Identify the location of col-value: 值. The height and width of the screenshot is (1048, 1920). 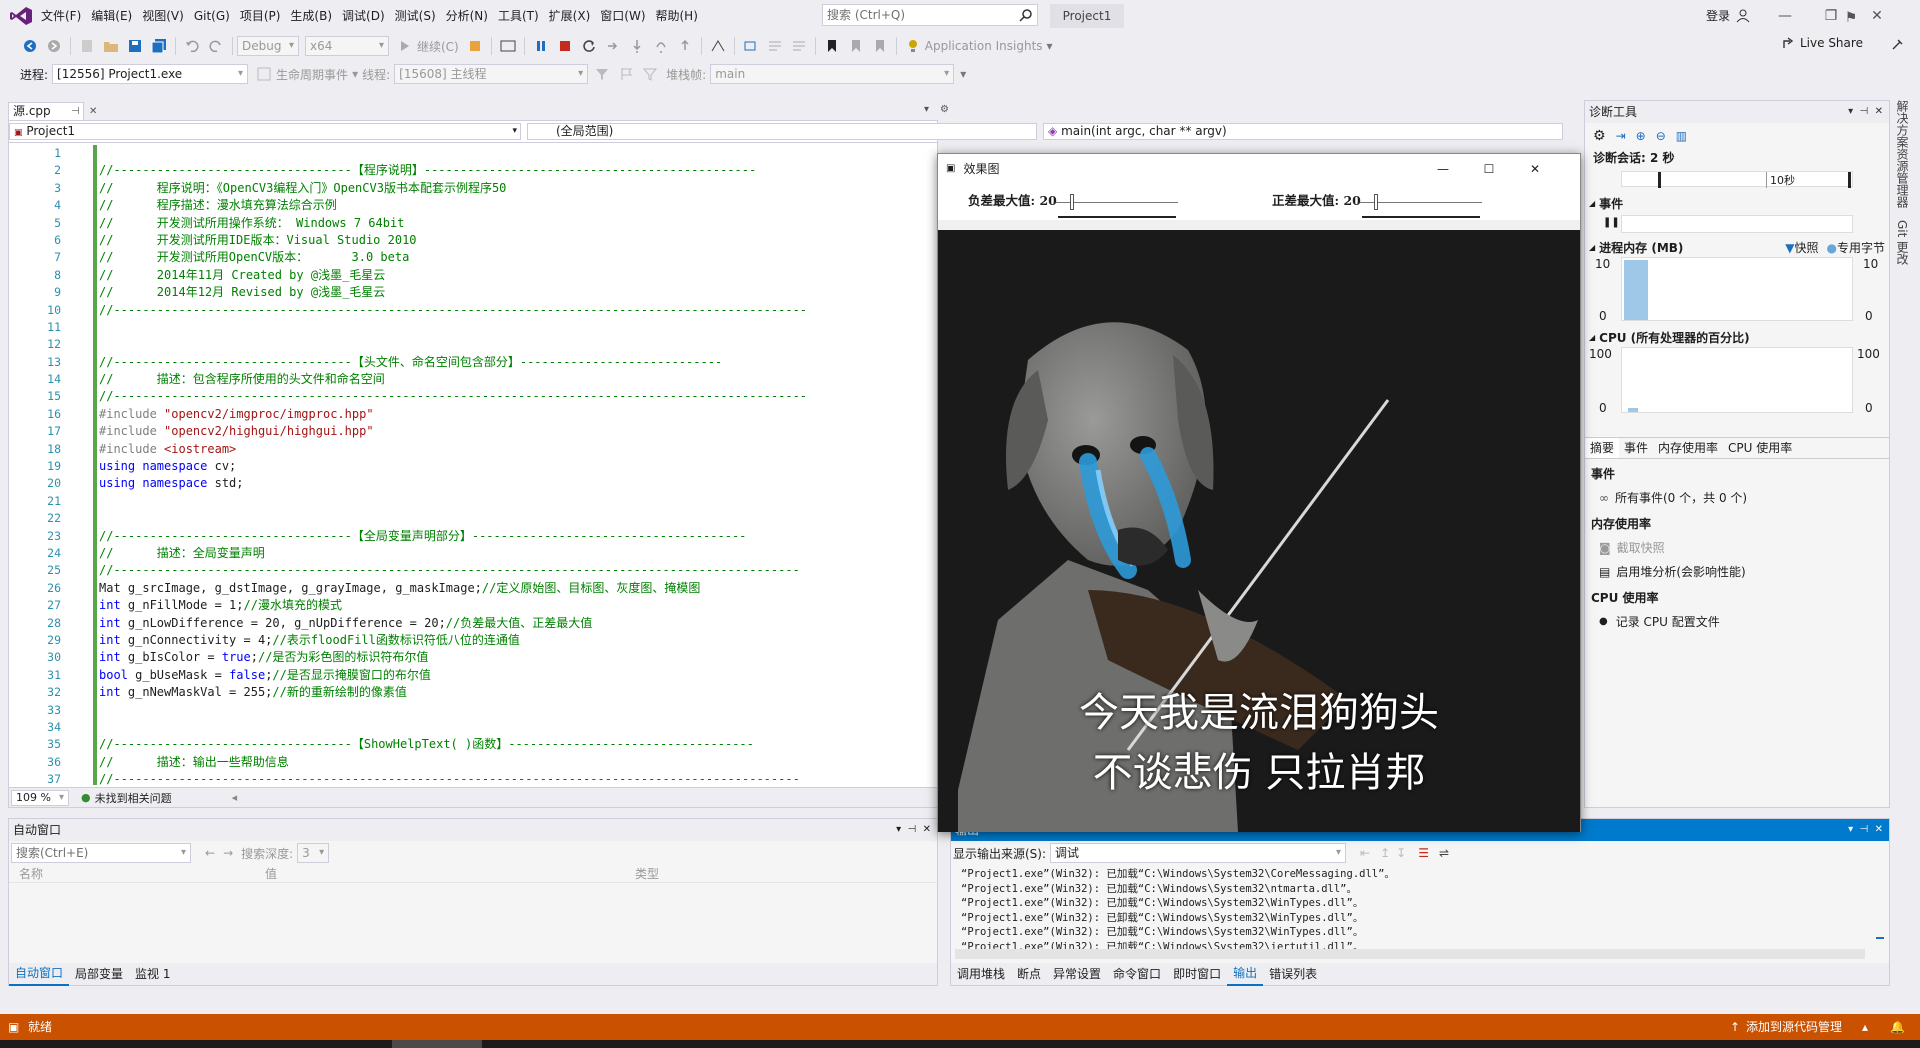
(271, 873).